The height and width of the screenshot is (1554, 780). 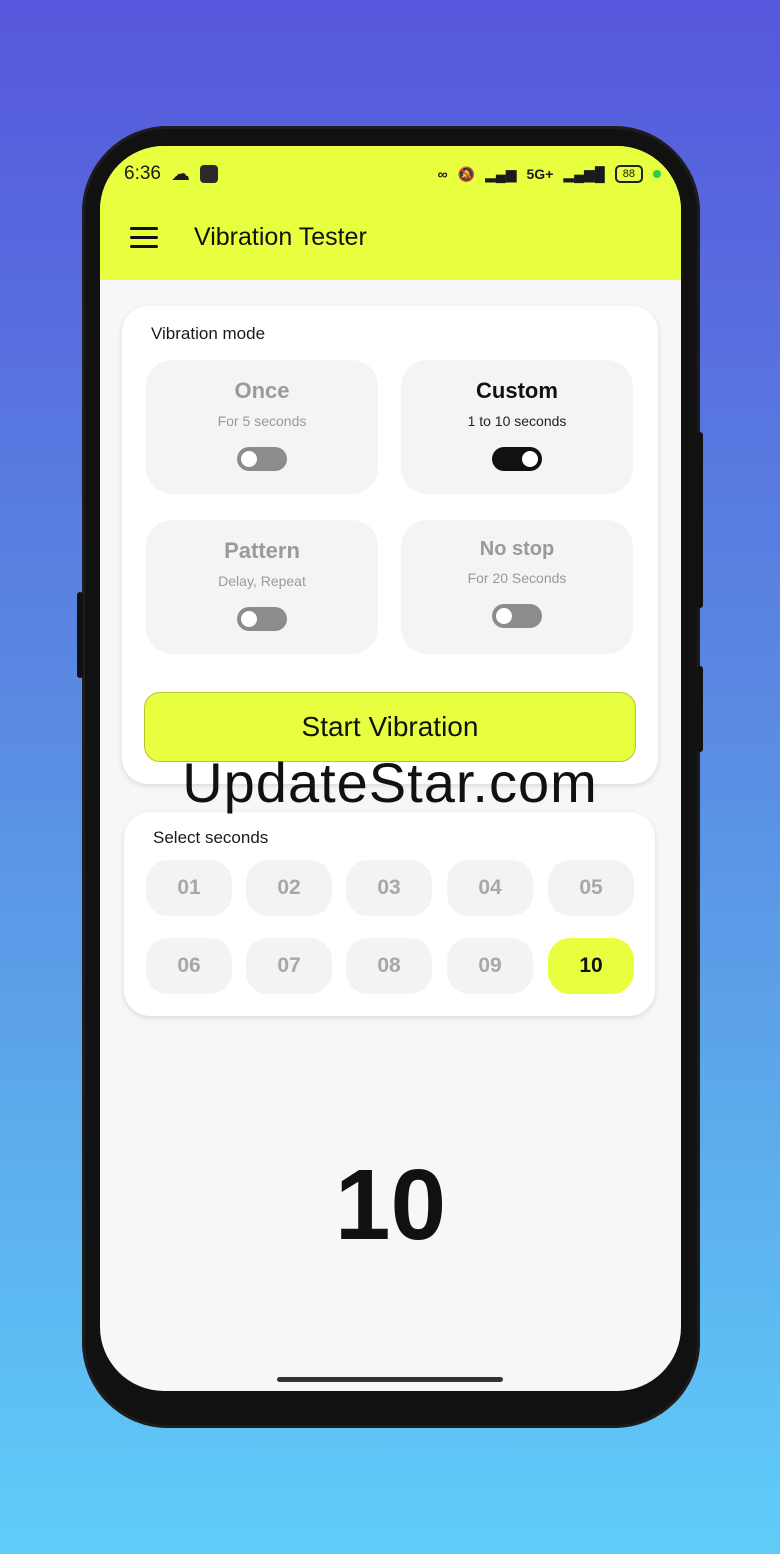 I want to click on volume-button, so click(x=80, y=635).